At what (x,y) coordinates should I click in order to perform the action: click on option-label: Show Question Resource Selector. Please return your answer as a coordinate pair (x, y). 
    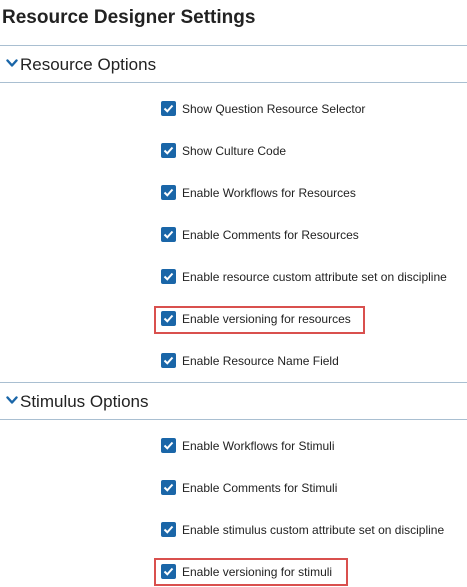
    Looking at the image, I should click on (274, 109).